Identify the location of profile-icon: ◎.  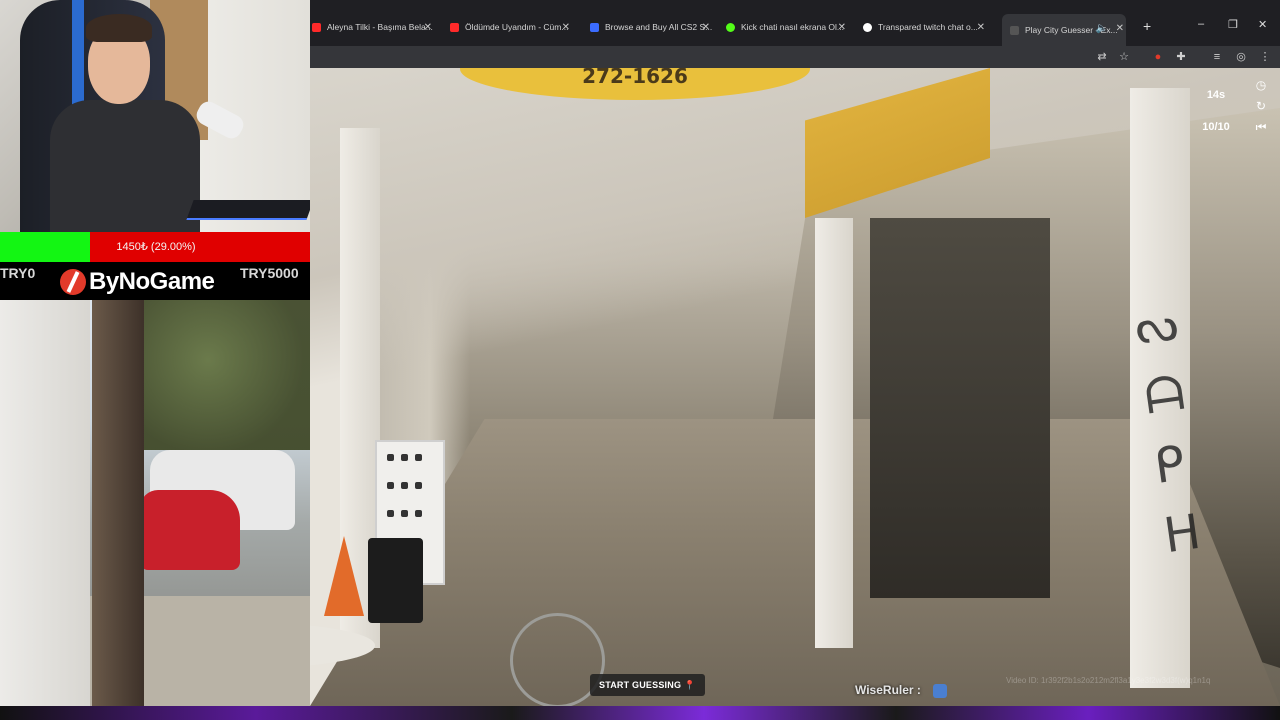
(1241, 57).